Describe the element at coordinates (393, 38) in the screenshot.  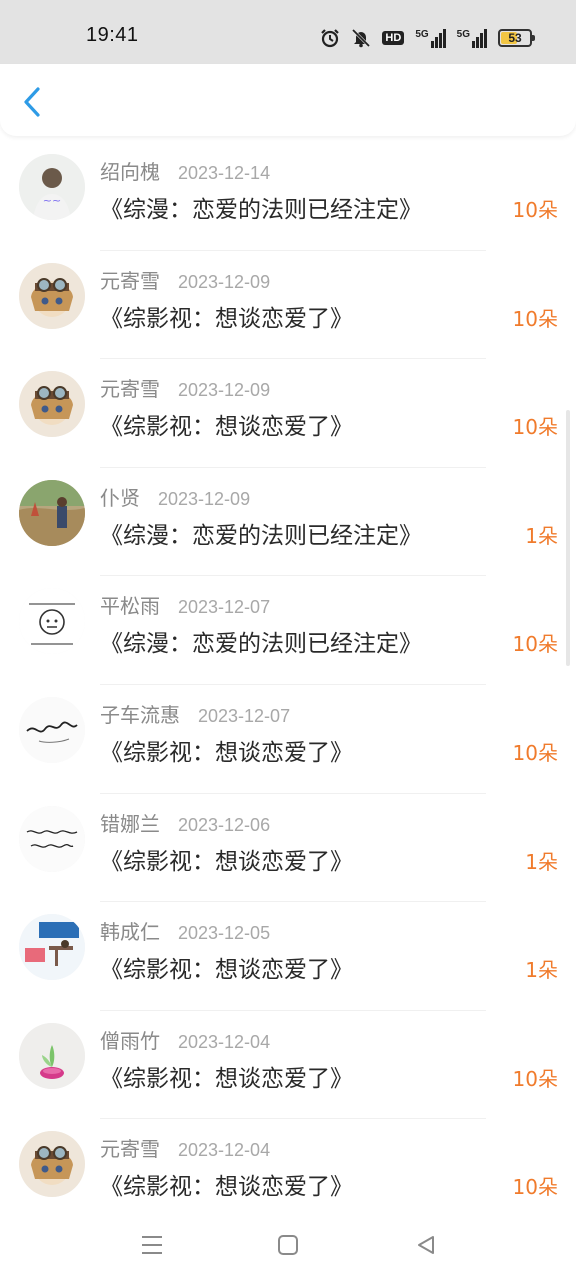
I see `hd-icon: HD` at that location.